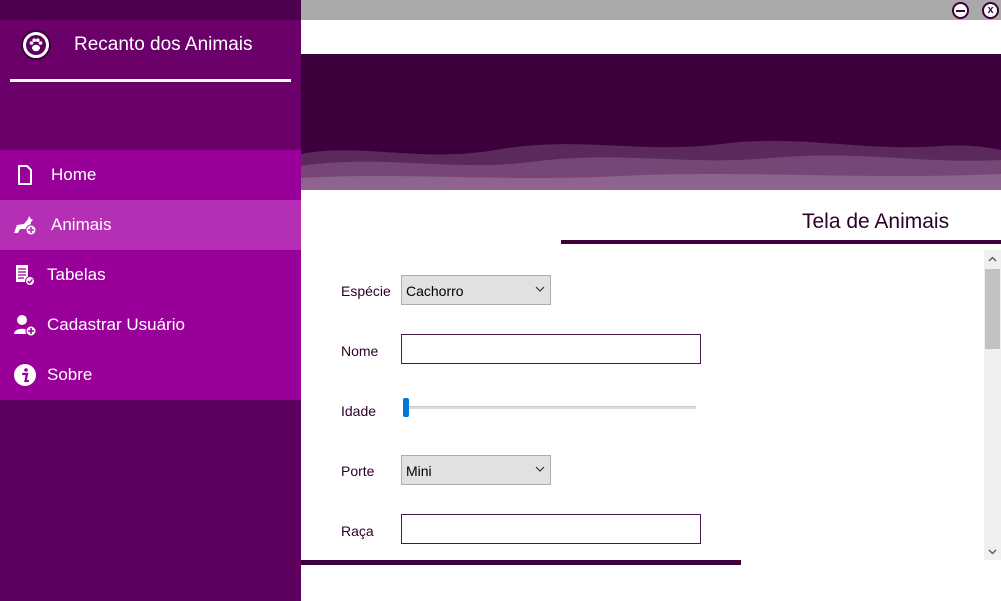 Image resolution: width=1001 pixels, height=601 pixels. What do you see at coordinates (358, 471) in the screenshot?
I see `porte-label: Porte` at bounding box center [358, 471].